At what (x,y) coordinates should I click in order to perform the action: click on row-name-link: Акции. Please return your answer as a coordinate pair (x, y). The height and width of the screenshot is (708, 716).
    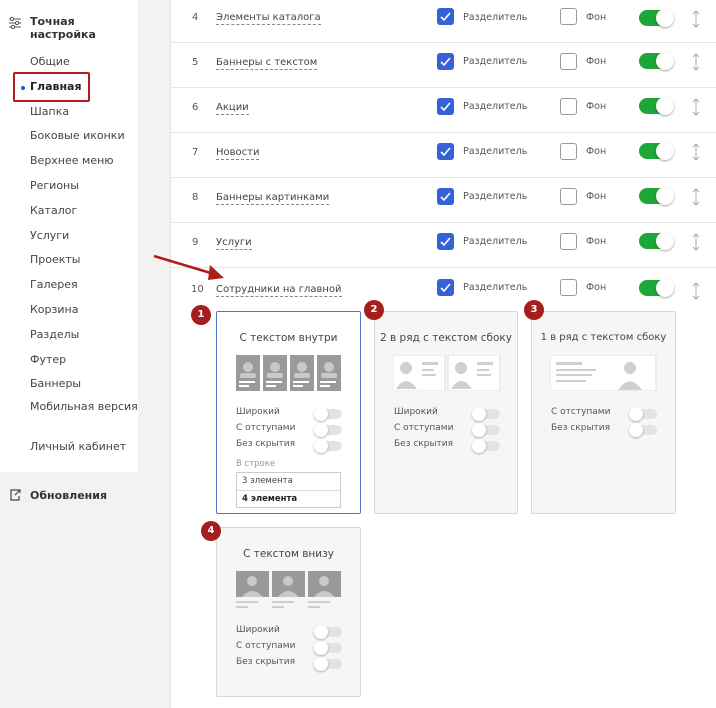
    Looking at the image, I should click on (232, 108).